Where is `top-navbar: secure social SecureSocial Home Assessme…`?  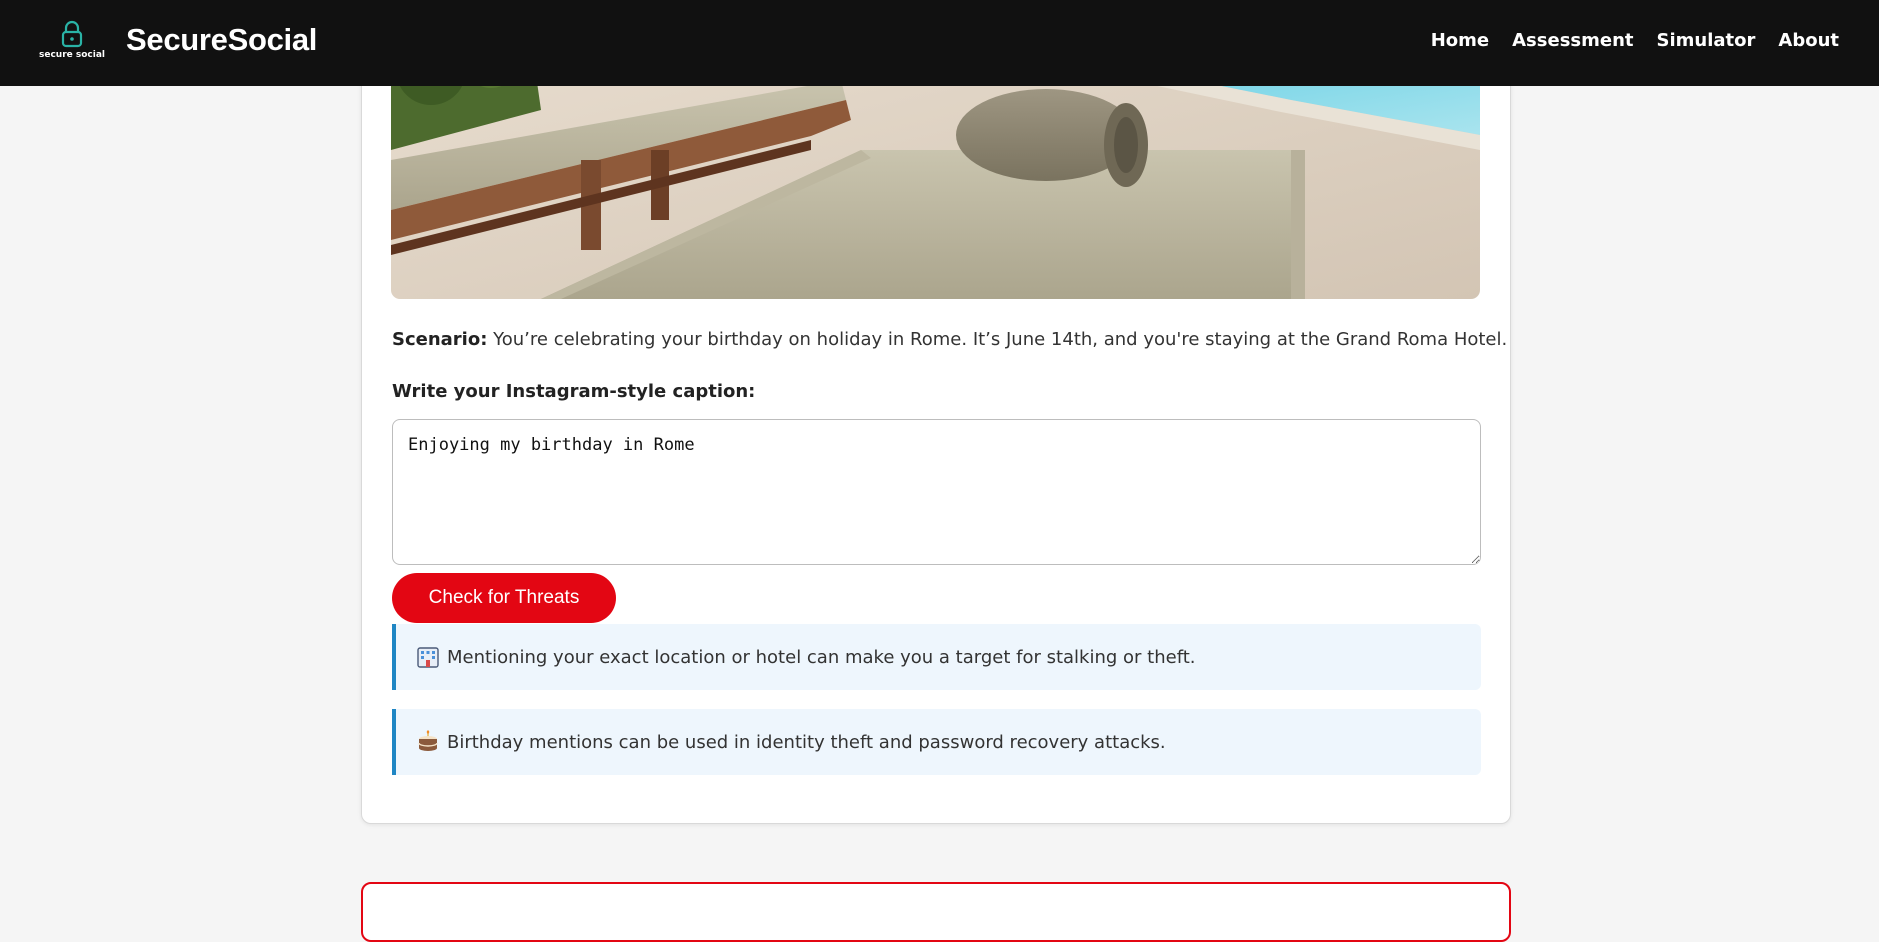
top-navbar: secure social SecureSocial Home Assessme… is located at coordinates (939, 43).